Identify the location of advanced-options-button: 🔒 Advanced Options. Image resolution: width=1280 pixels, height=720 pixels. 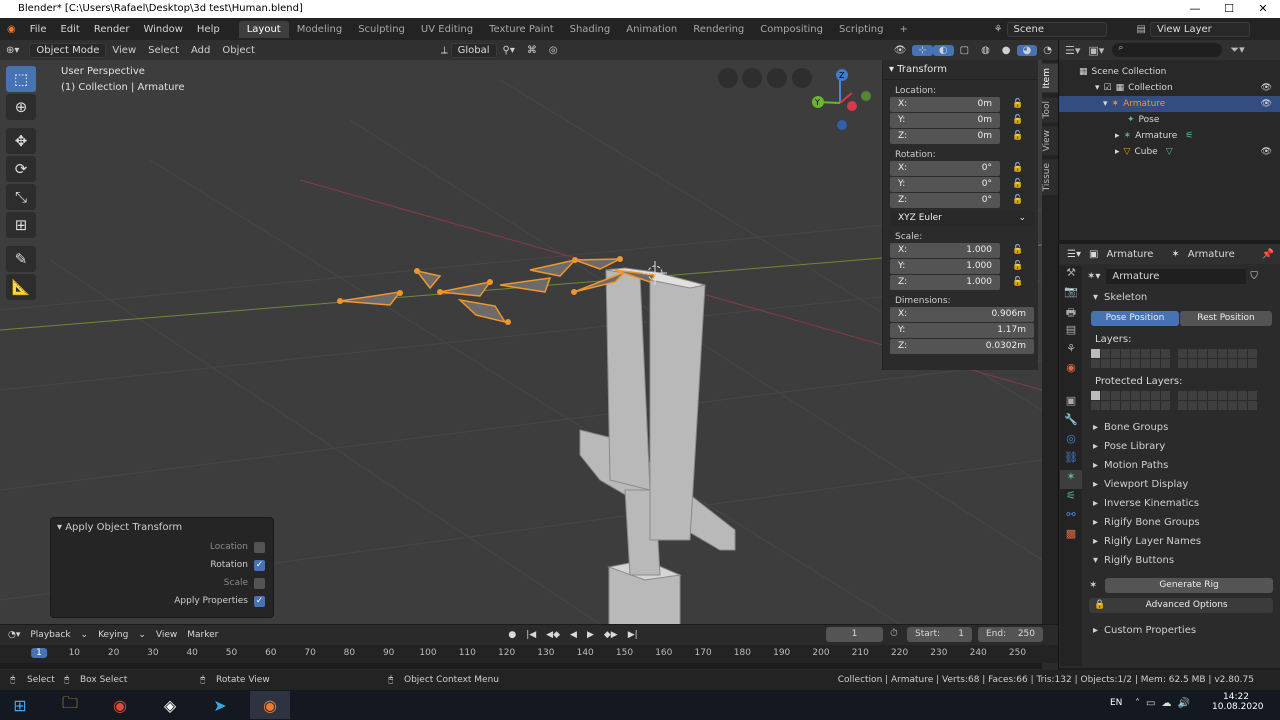
(1181, 605).